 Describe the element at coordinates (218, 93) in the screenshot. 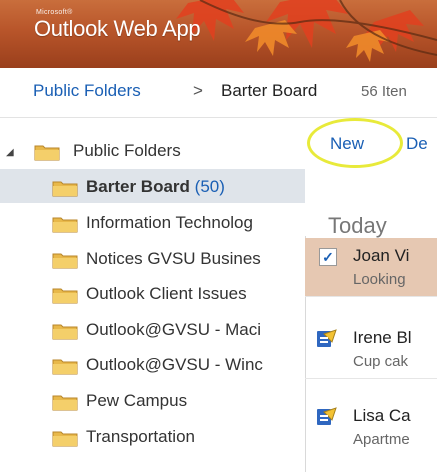

I see `breadcrumb: Public Folders > Barter Board 56 Iten` at that location.